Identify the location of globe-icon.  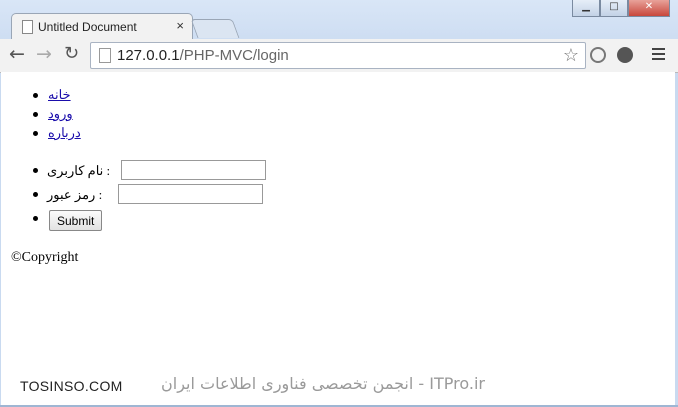
(598, 55).